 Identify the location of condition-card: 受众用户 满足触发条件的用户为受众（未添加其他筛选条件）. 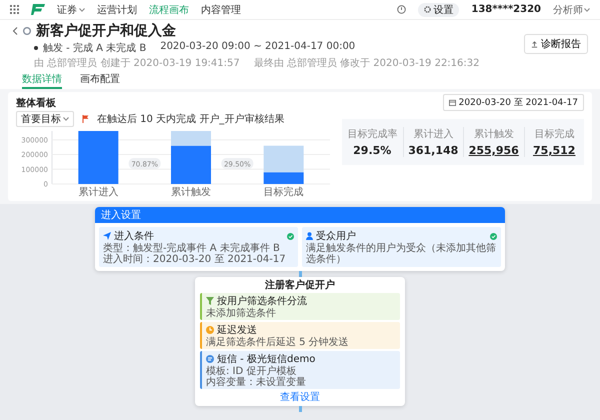
(401, 247).